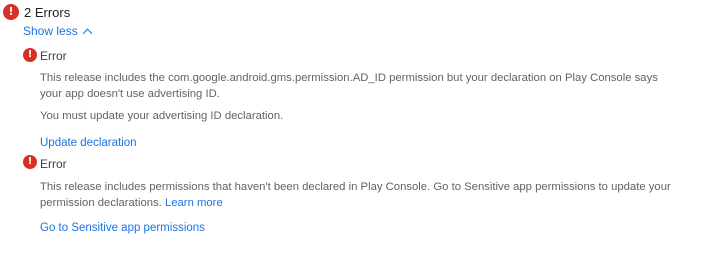 The width and height of the screenshot is (719, 257). What do you see at coordinates (122, 228) in the screenshot?
I see `sensitive-permissions-link: Go to Sensitive app permissions` at bounding box center [122, 228].